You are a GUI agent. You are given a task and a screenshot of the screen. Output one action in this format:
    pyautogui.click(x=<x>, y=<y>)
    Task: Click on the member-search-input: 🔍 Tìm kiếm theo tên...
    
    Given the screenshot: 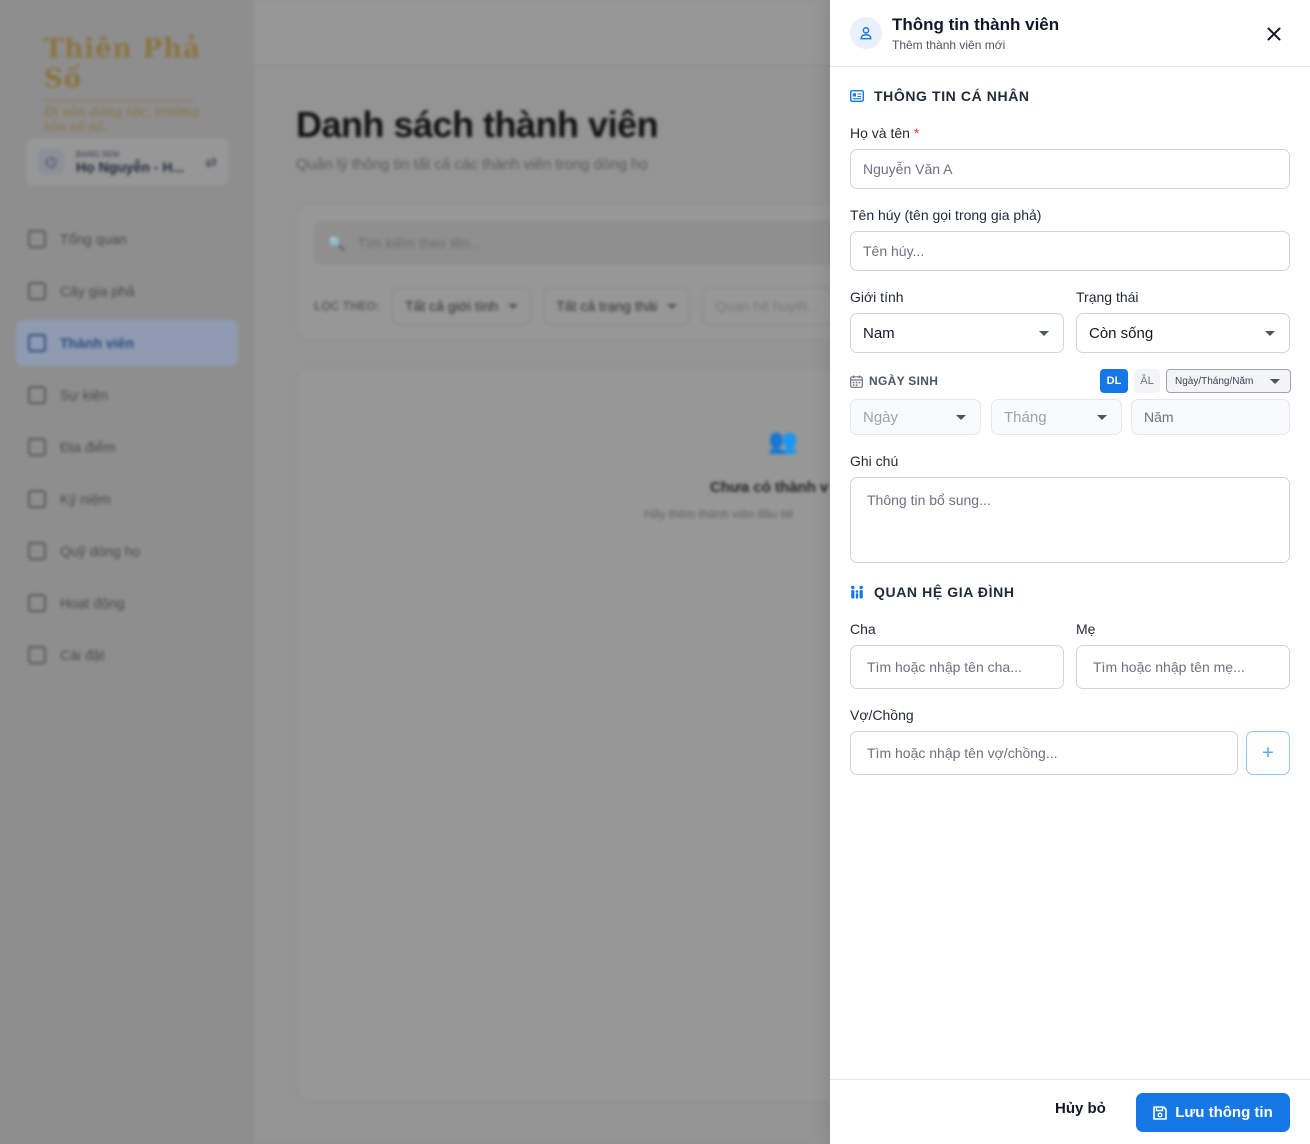 What is the action you would take?
    pyautogui.click(x=584, y=243)
    